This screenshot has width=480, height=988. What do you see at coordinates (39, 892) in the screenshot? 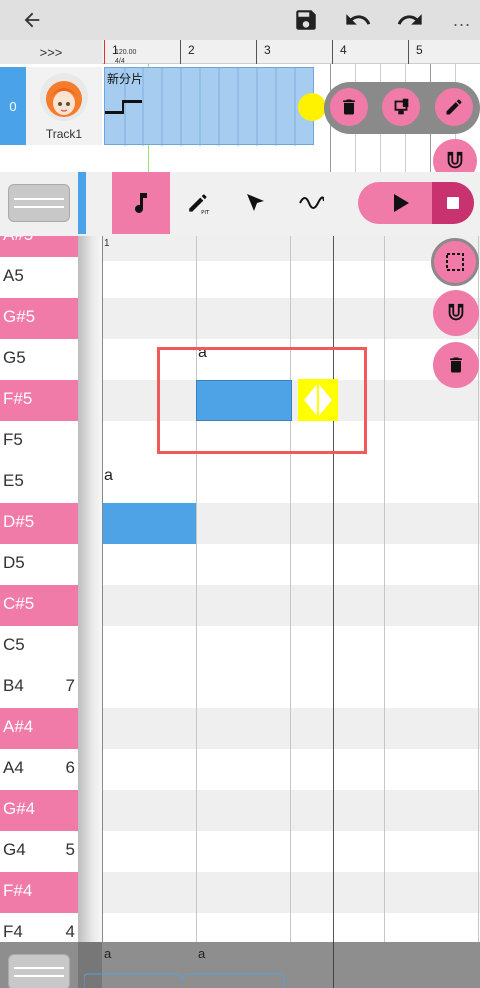
I see `piano-key: F#4` at bounding box center [39, 892].